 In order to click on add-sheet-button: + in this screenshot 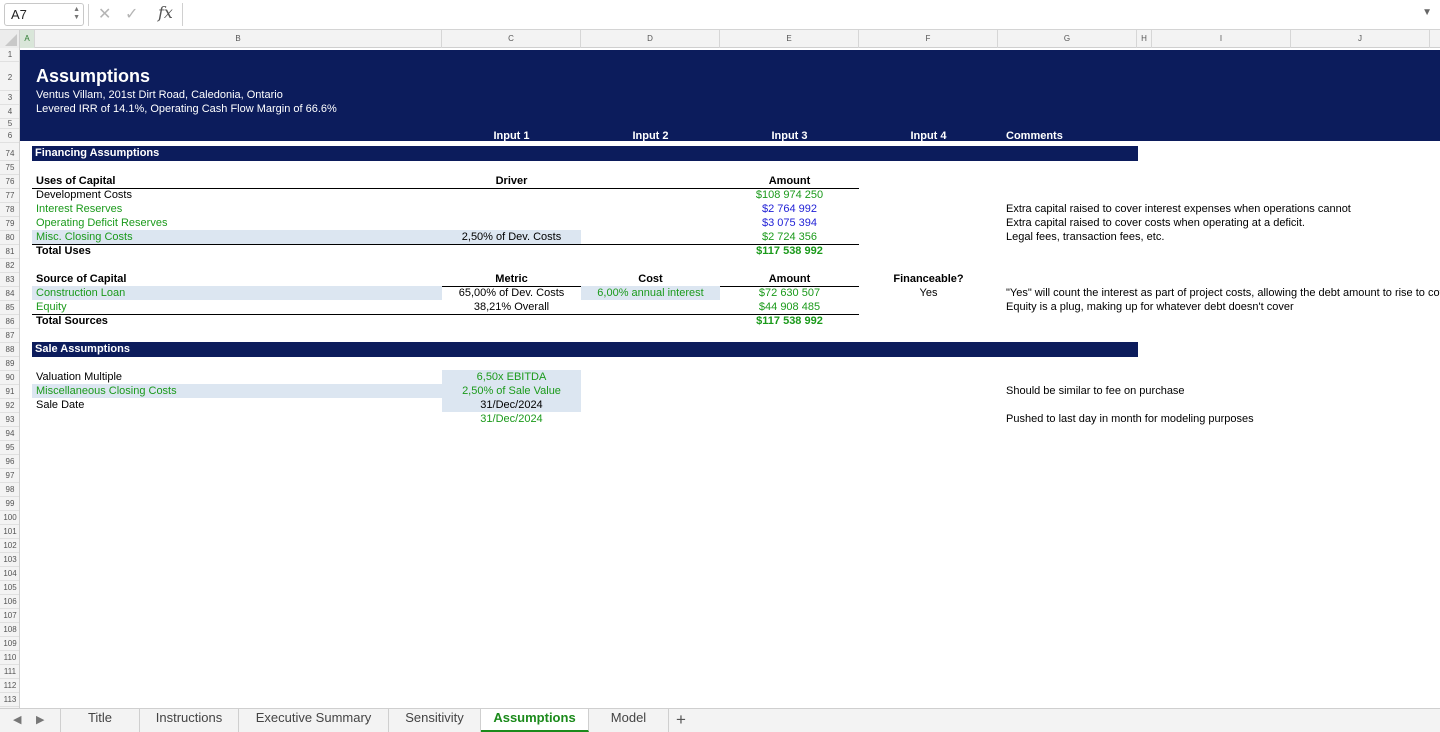, I will do `click(681, 720)`.